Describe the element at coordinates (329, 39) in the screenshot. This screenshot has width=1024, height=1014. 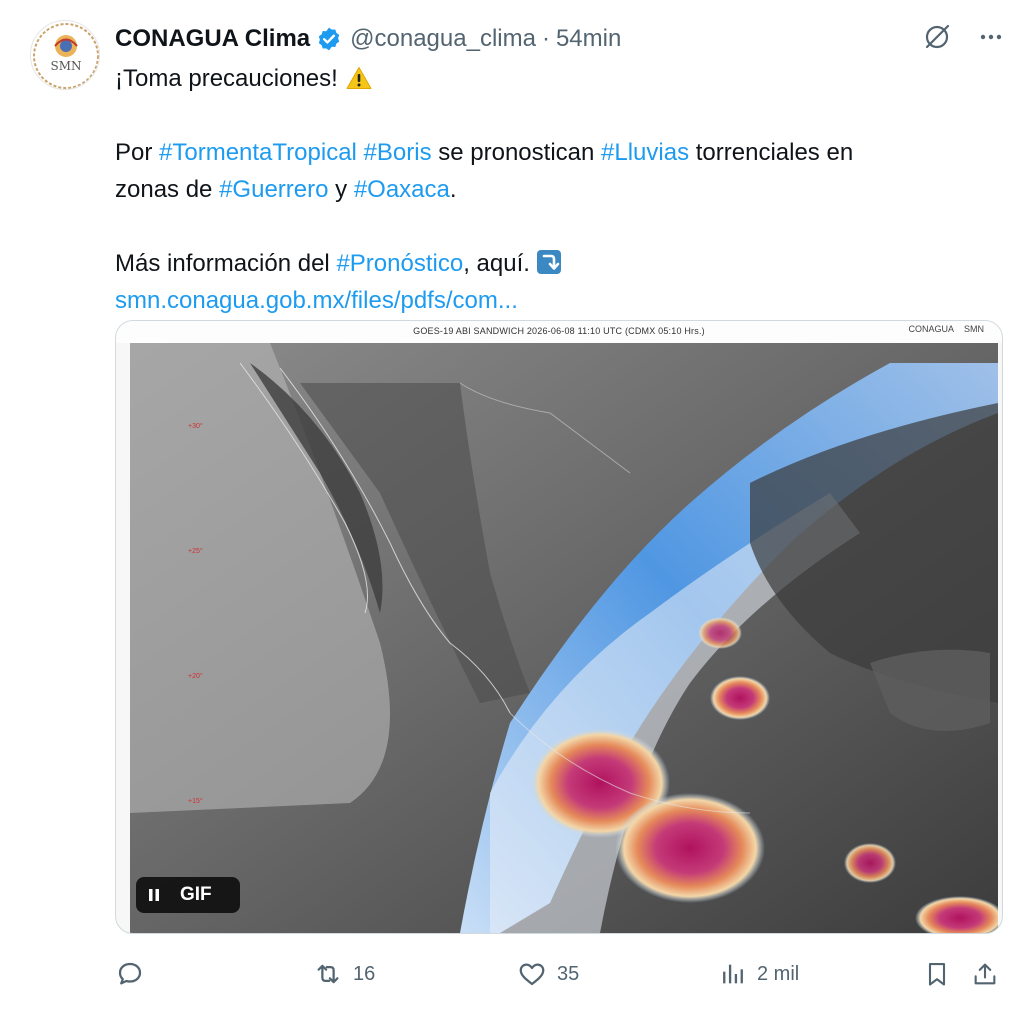
I see `verified-badge-icon` at that location.